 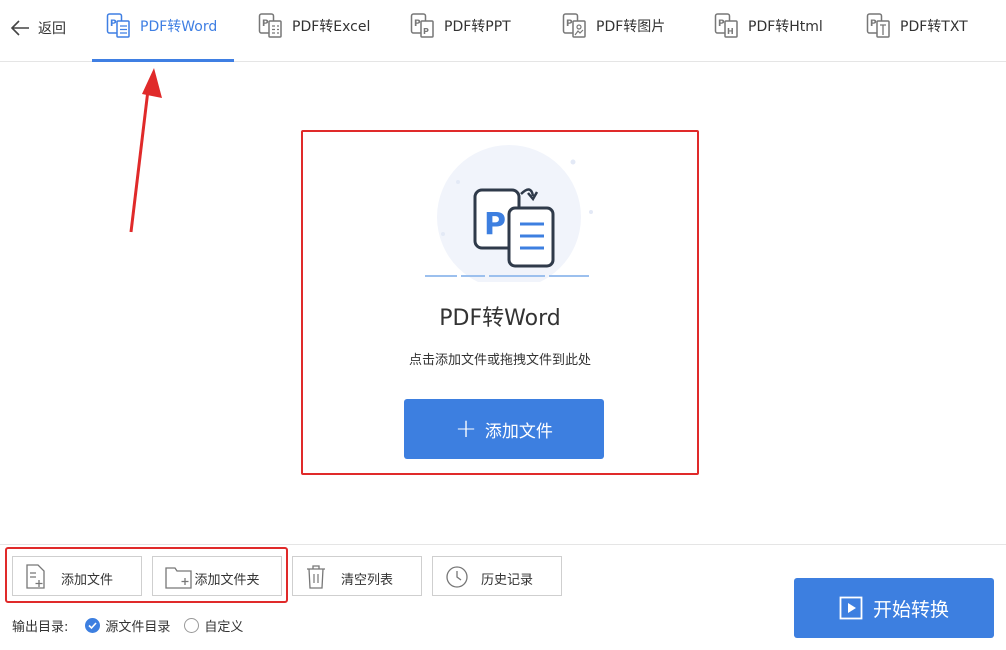 I want to click on output-directory-row: 输出目录: 源文件目录 自定义, so click(x=127, y=625).